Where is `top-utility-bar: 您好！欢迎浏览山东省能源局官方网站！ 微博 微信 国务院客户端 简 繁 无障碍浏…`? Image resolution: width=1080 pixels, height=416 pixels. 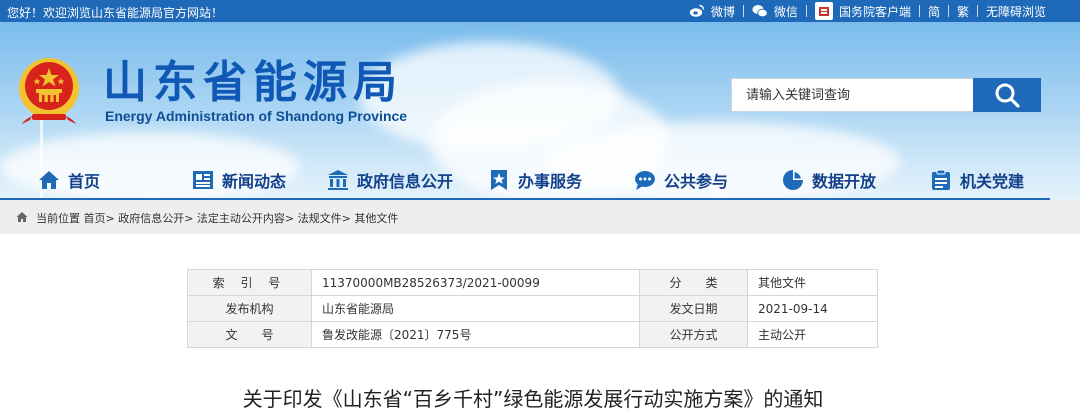
top-utility-bar: 您好！欢迎浏览山东省能源局官方网站！ 微博 微信 国务院客户端 简 繁 无障碍浏… is located at coordinates (540, 11).